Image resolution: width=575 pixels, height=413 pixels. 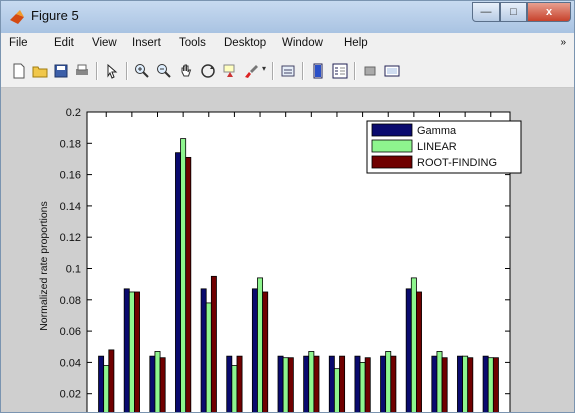 I want to click on pointer-icon, so click(x=112, y=71).